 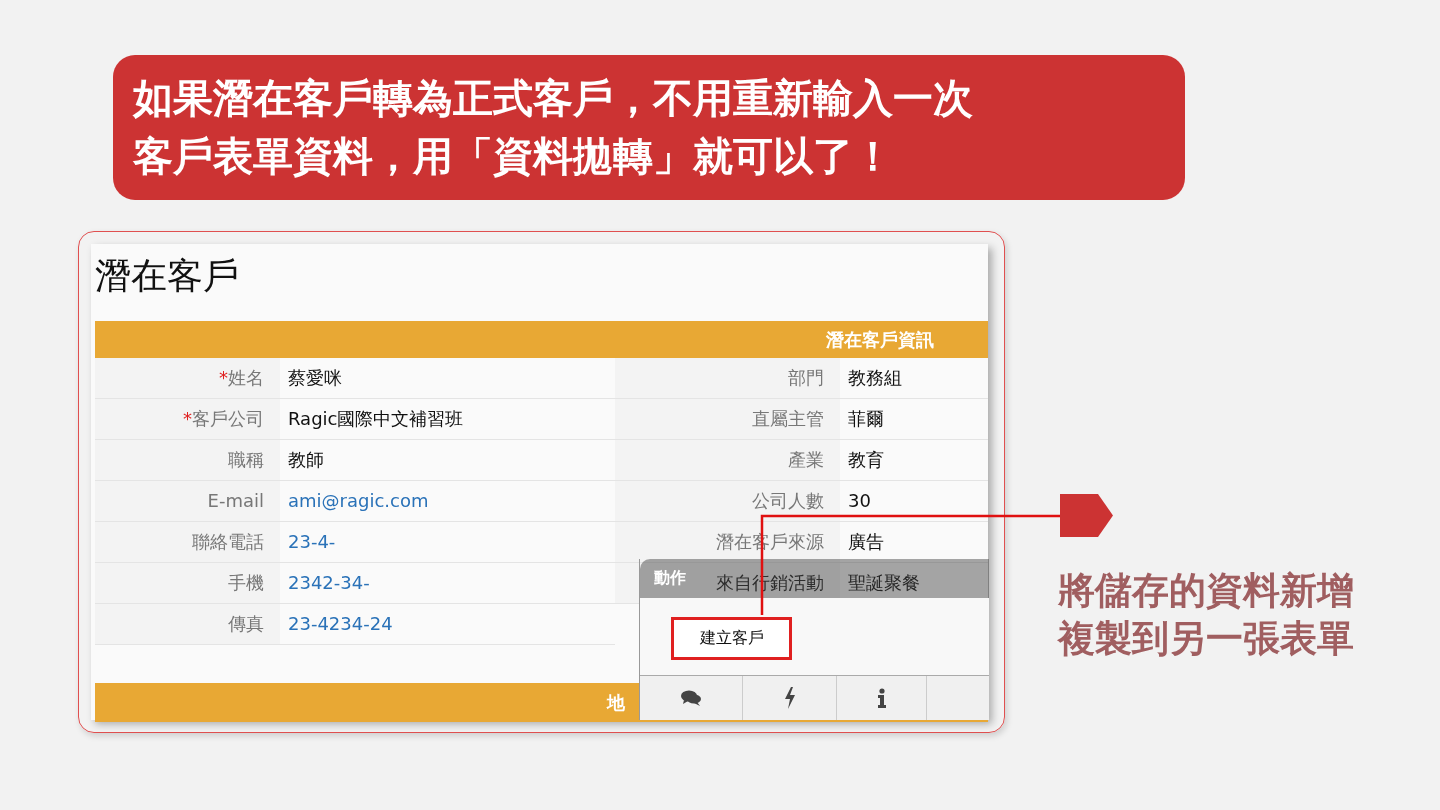 I want to click on field-label: 聯絡電話, so click(x=187, y=542).